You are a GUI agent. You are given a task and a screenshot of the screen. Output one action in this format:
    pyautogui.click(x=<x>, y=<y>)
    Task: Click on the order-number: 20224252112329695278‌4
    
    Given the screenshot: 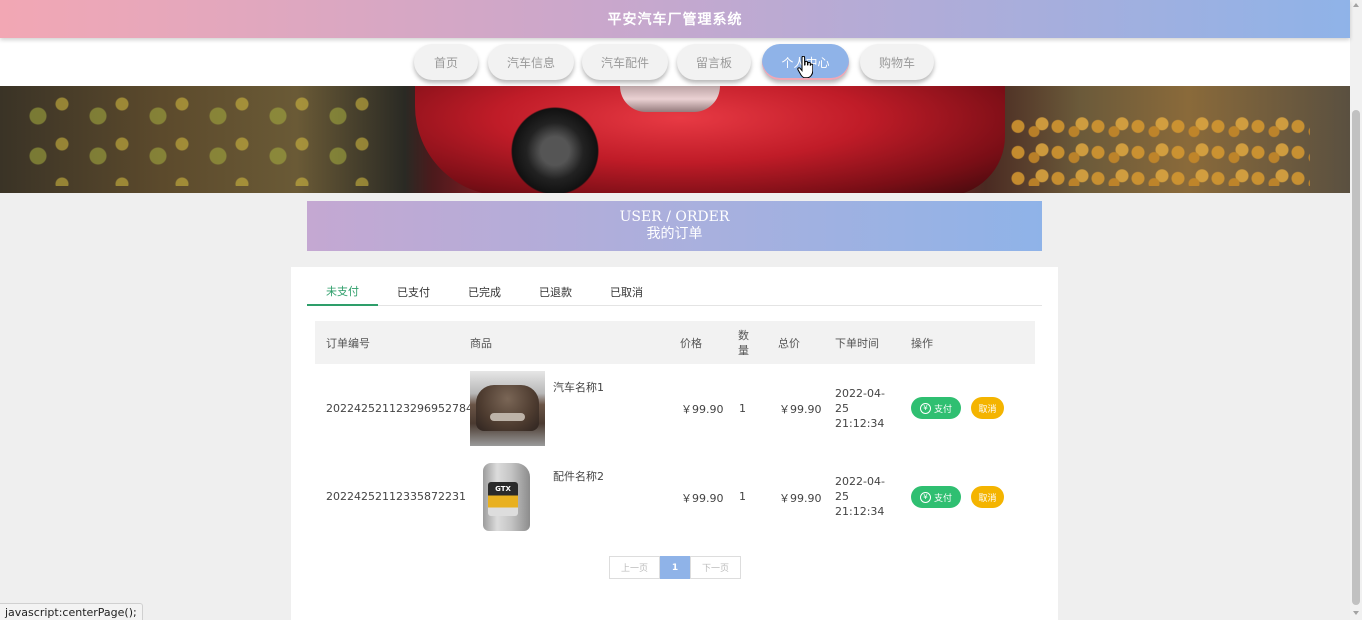 What is the action you would take?
    pyautogui.click(x=399, y=408)
    